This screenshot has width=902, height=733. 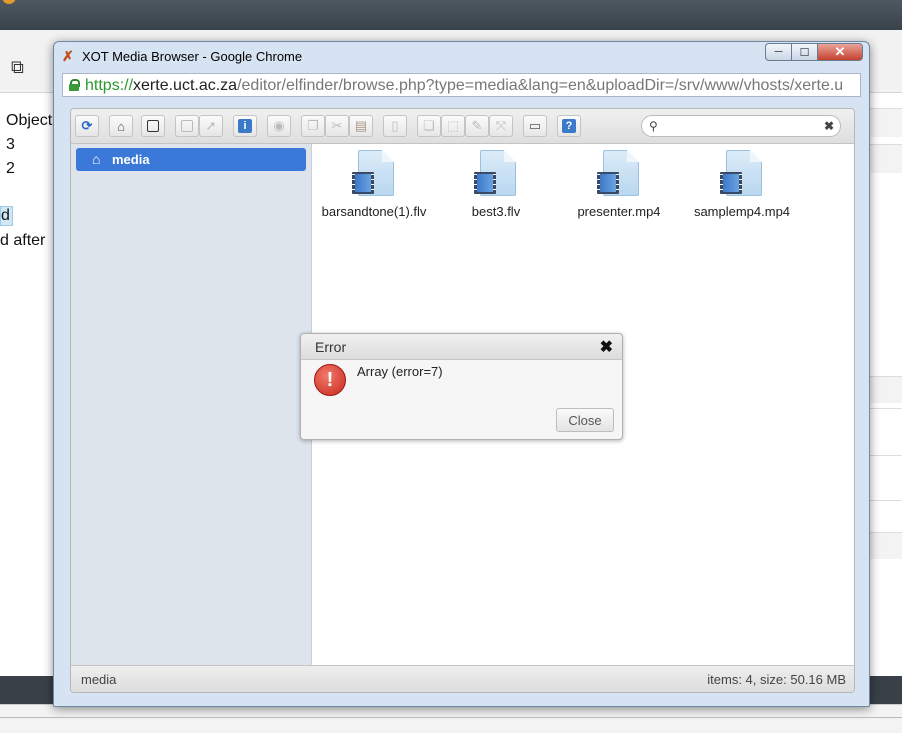 What do you see at coordinates (451, 718) in the screenshot?
I see `background-bottom-strip` at bounding box center [451, 718].